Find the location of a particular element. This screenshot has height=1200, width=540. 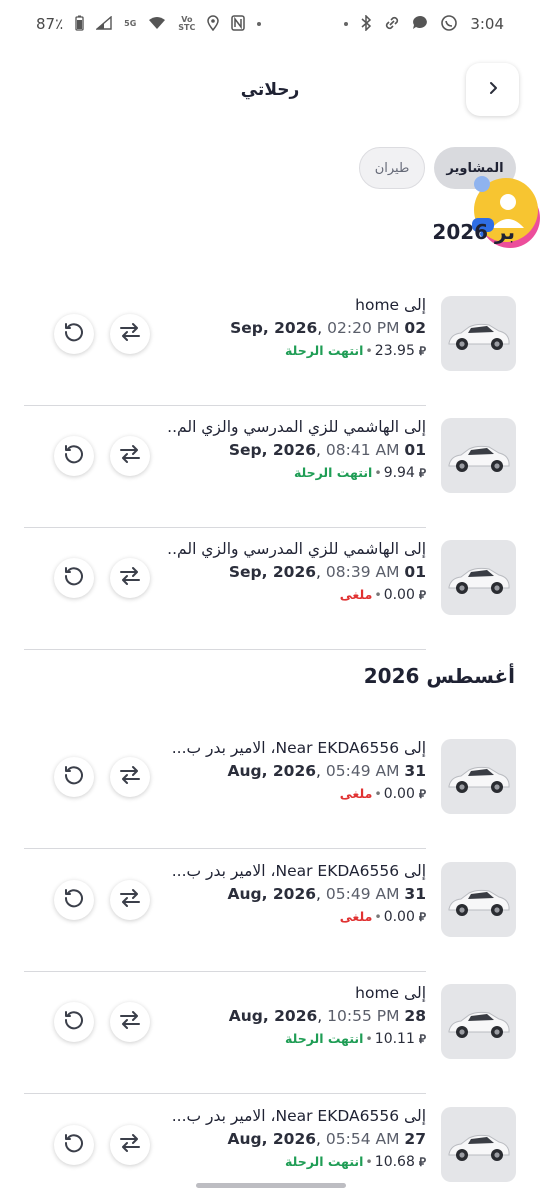

trip-meta: ⃁ 10.68•انتهت الرحلة is located at coordinates (355, 1162).